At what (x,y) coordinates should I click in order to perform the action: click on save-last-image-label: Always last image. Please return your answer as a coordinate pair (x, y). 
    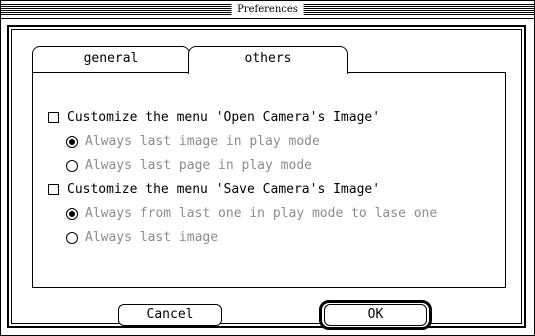
    Looking at the image, I should click on (152, 237).